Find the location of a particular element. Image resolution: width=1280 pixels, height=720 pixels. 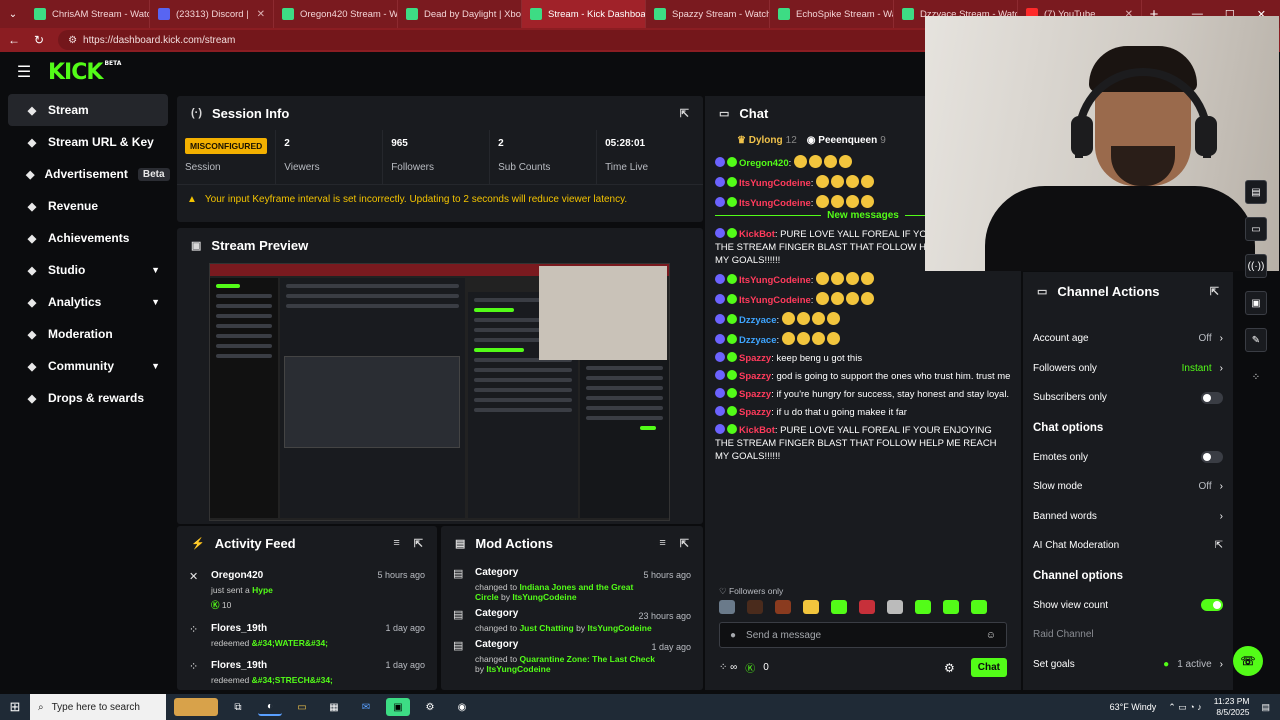

kick-logo: KICK BETA is located at coordinates (84, 72).